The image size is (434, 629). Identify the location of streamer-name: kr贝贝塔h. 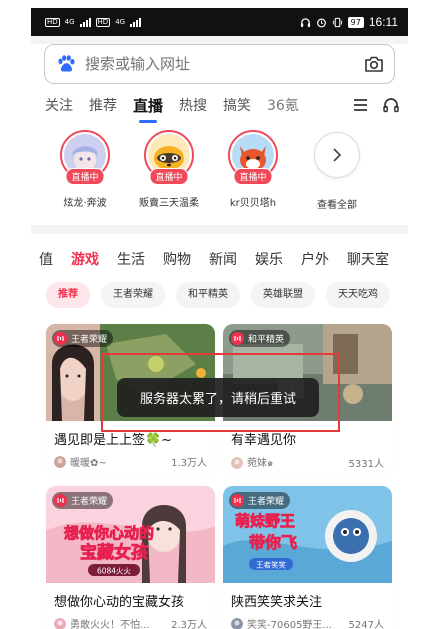
(253, 203).